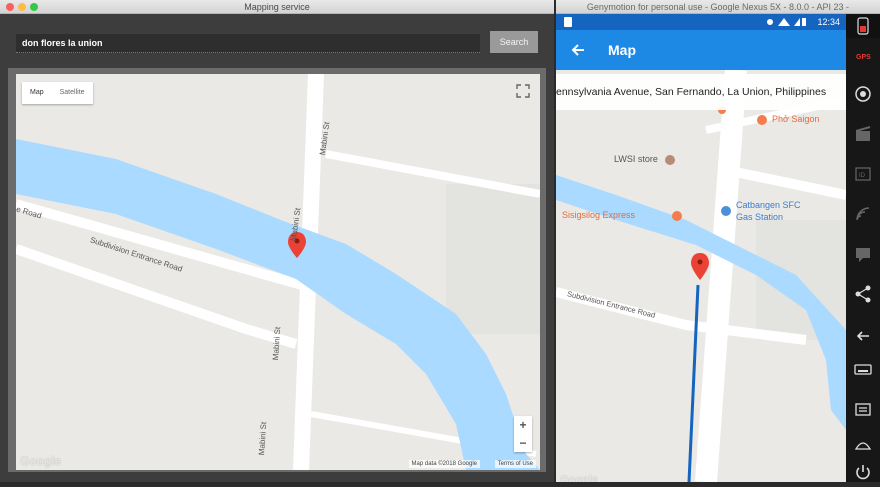  What do you see at coordinates (514, 42) in the screenshot?
I see `search-button: Search` at bounding box center [514, 42].